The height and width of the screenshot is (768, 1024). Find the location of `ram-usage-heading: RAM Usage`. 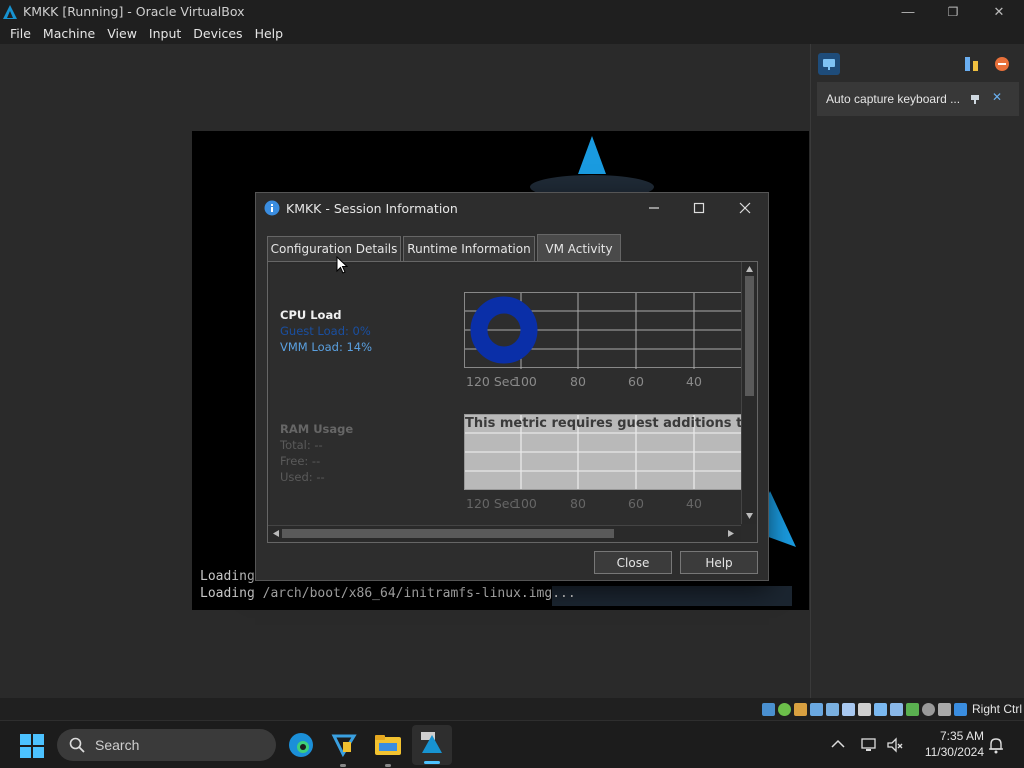

ram-usage-heading: RAM Usage is located at coordinates (317, 429).